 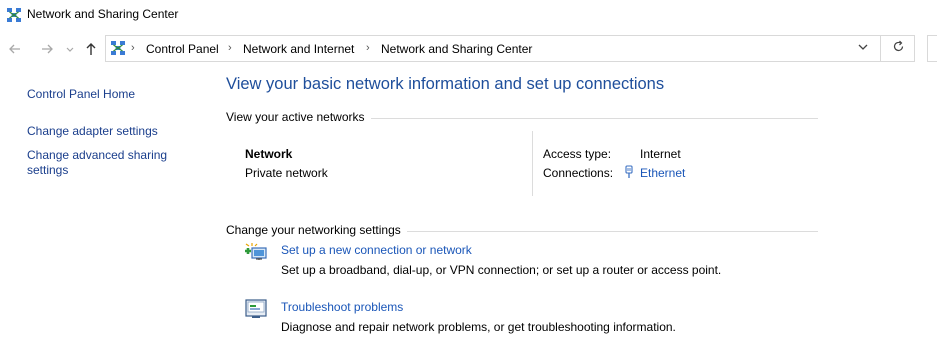 I want to click on ethernet-connection-link: Ethernet, so click(x=662, y=173).